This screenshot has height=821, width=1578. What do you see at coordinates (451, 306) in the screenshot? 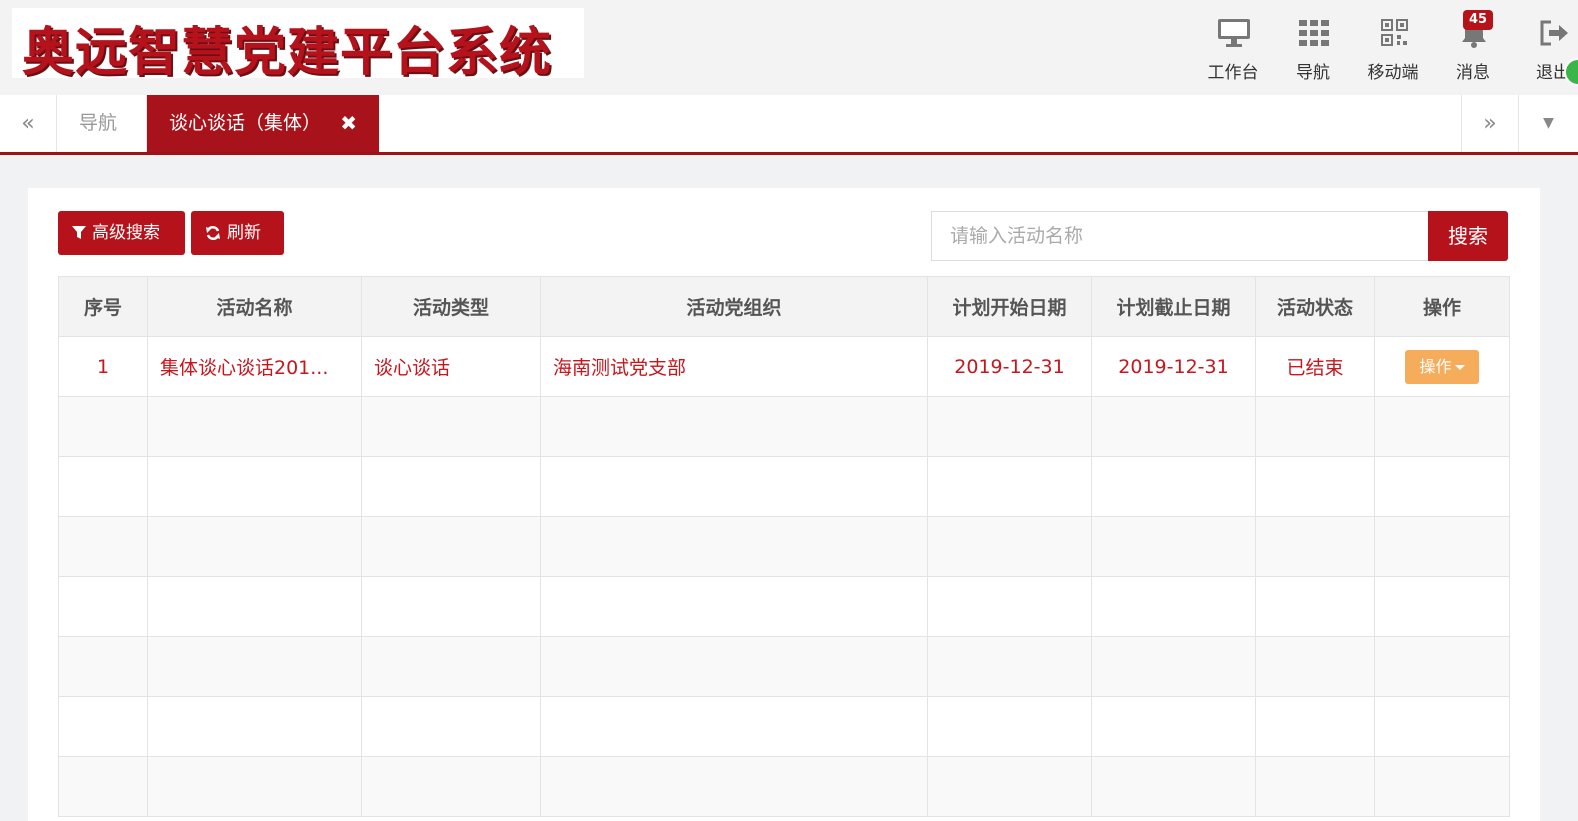
I see `column-header-type: 活动类型` at bounding box center [451, 306].